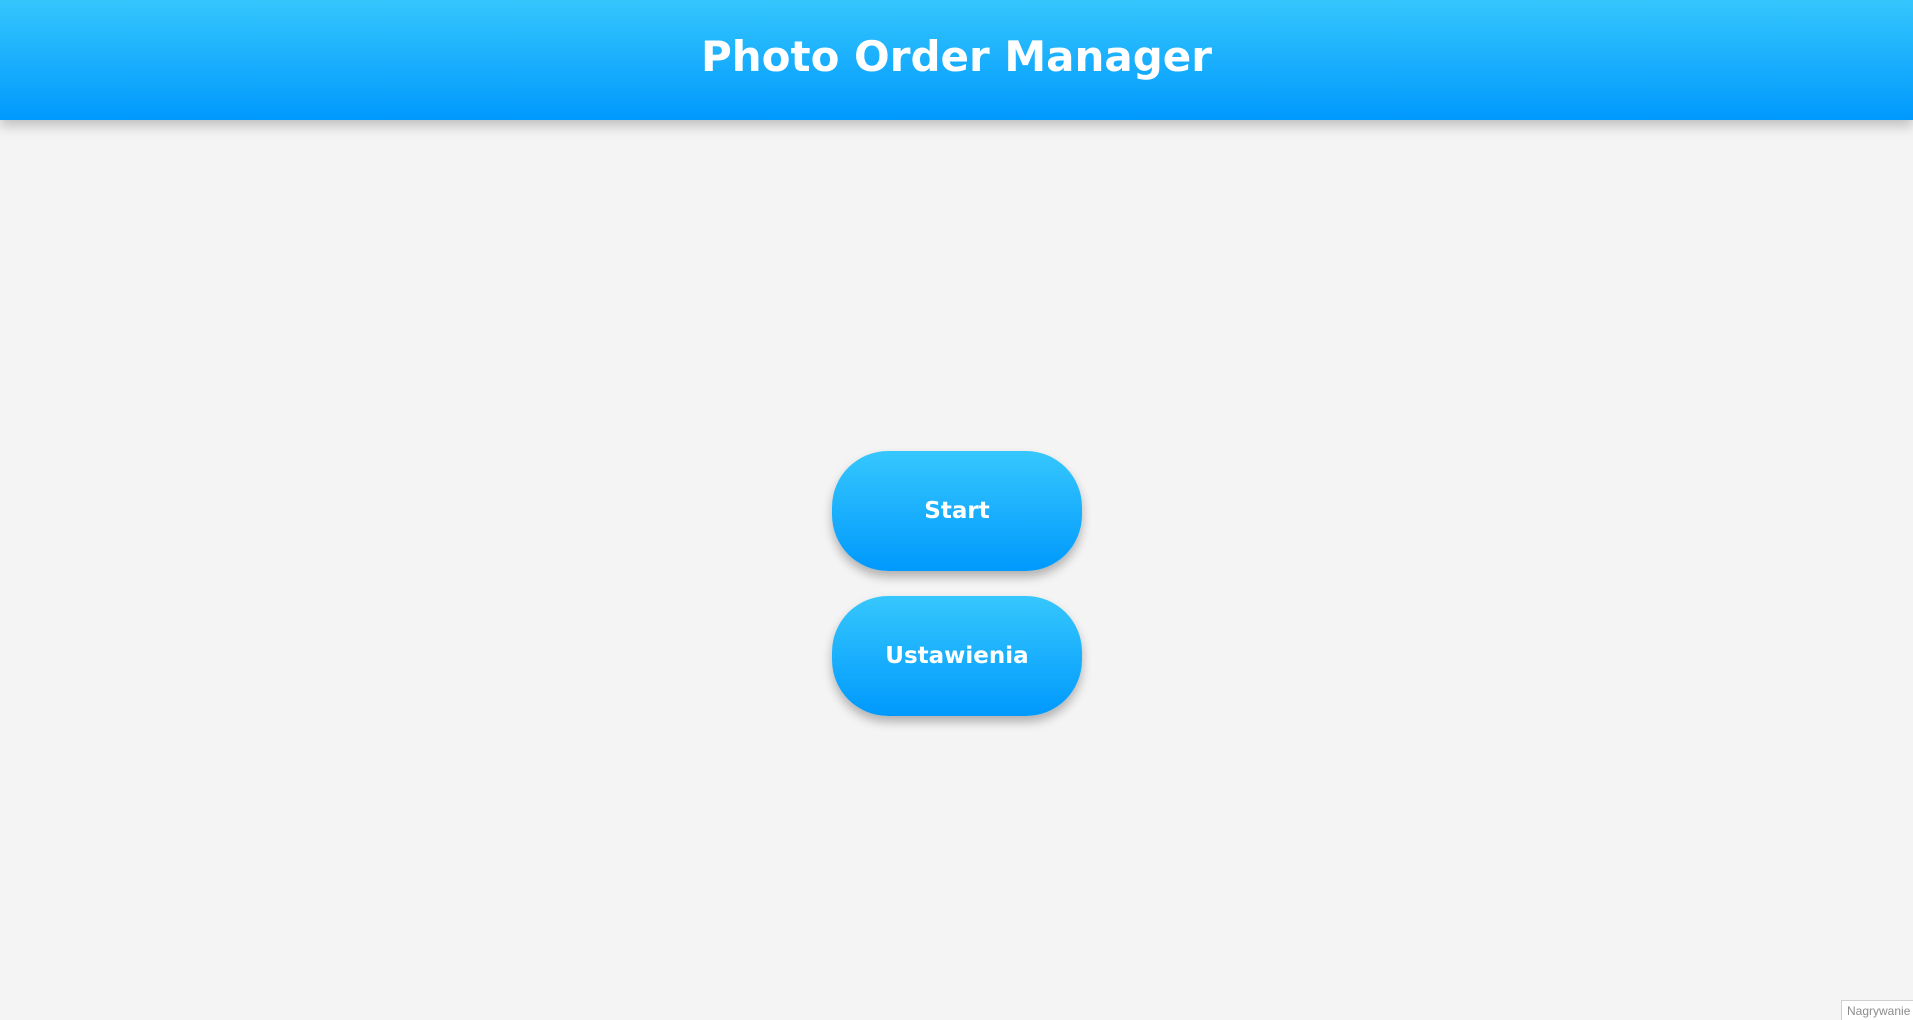 This screenshot has height=1020, width=1913. I want to click on app-title: Photo Order Manager, so click(956, 56).